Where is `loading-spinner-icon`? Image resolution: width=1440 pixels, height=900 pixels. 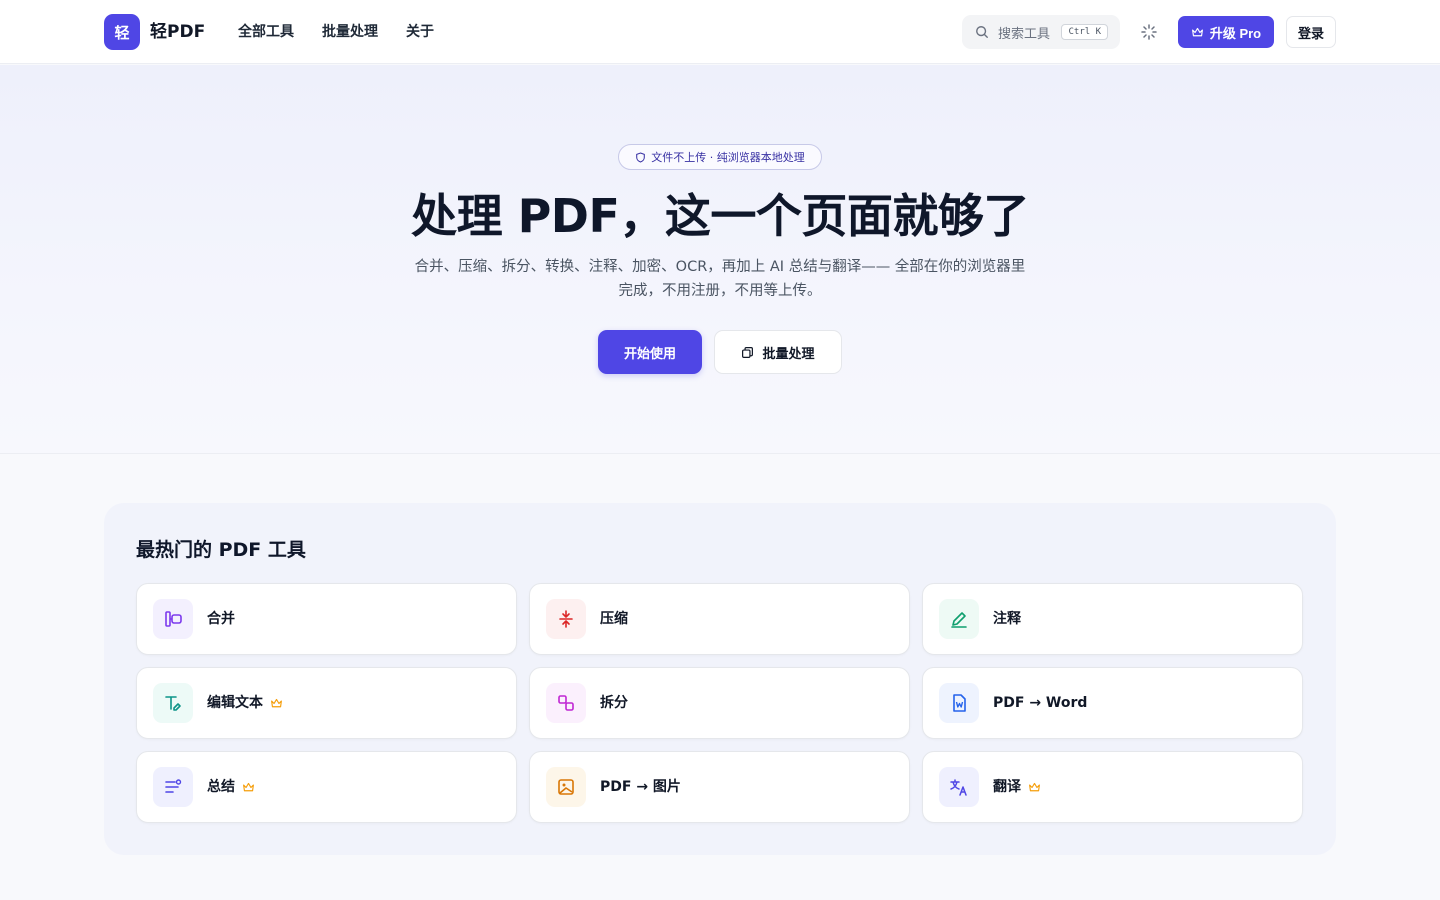
loading-spinner-icon is located at coordinates (1149, 32).